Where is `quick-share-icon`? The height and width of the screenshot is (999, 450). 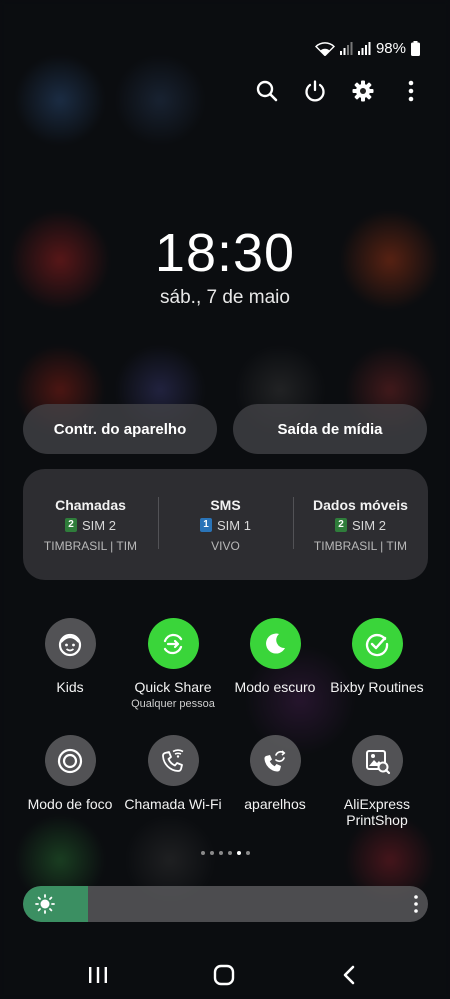 quick-share-icon is located at coordinates (173, 643).